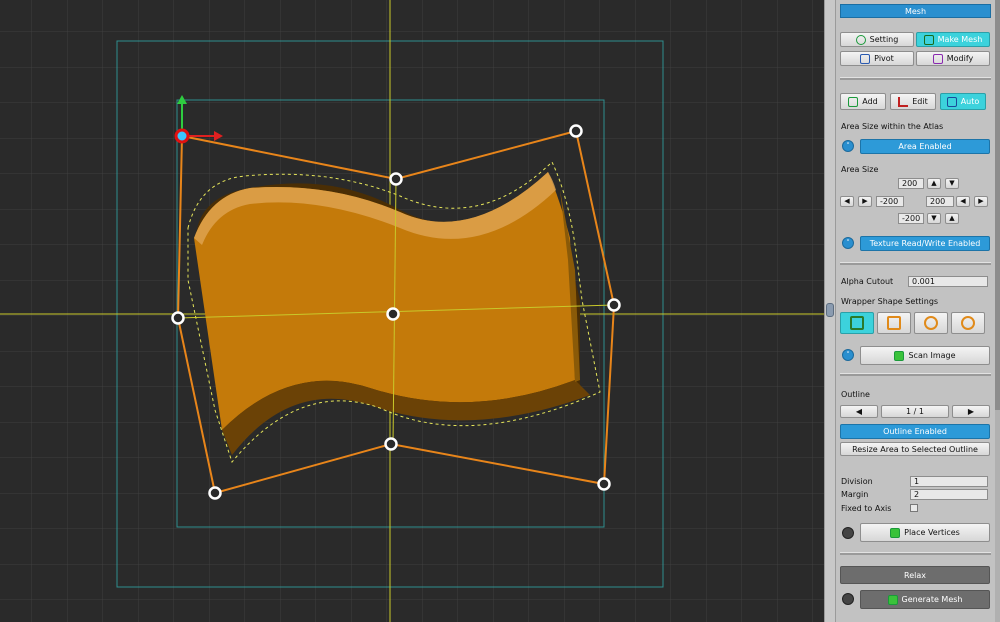  I want to click on edit-mode-label: Edit, so click(920, 101).